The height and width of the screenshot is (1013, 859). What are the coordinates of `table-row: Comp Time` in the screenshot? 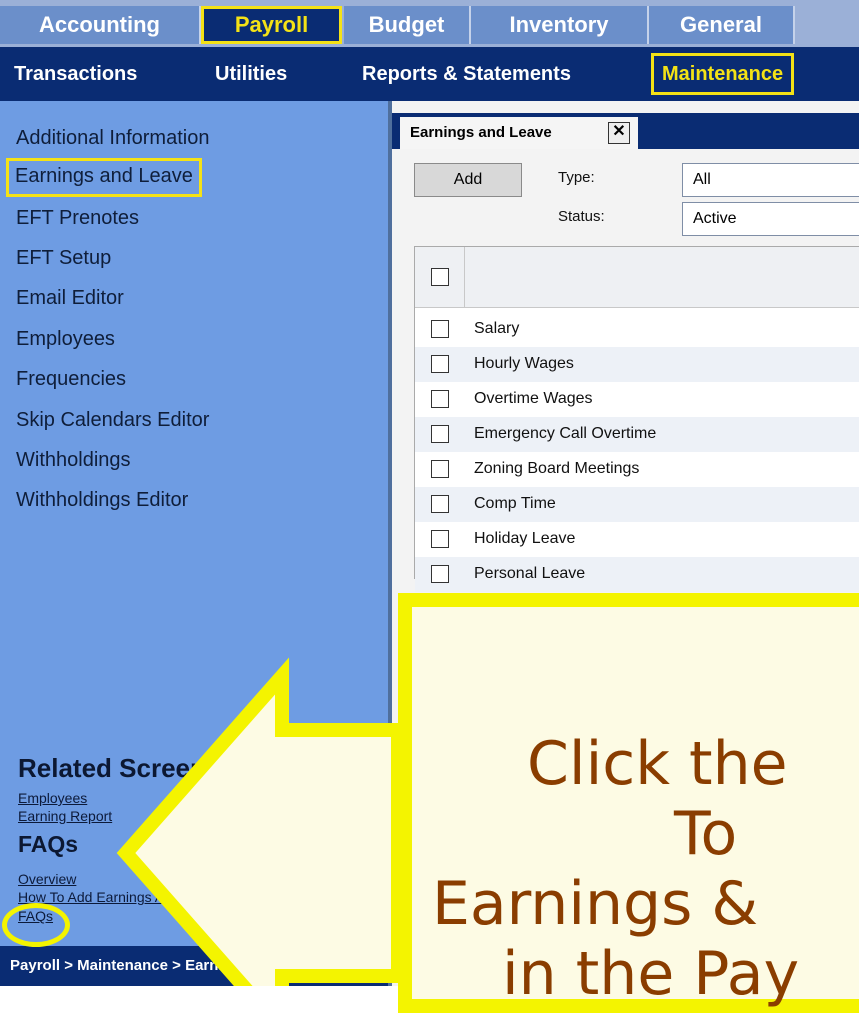 It's located at (637, 504).